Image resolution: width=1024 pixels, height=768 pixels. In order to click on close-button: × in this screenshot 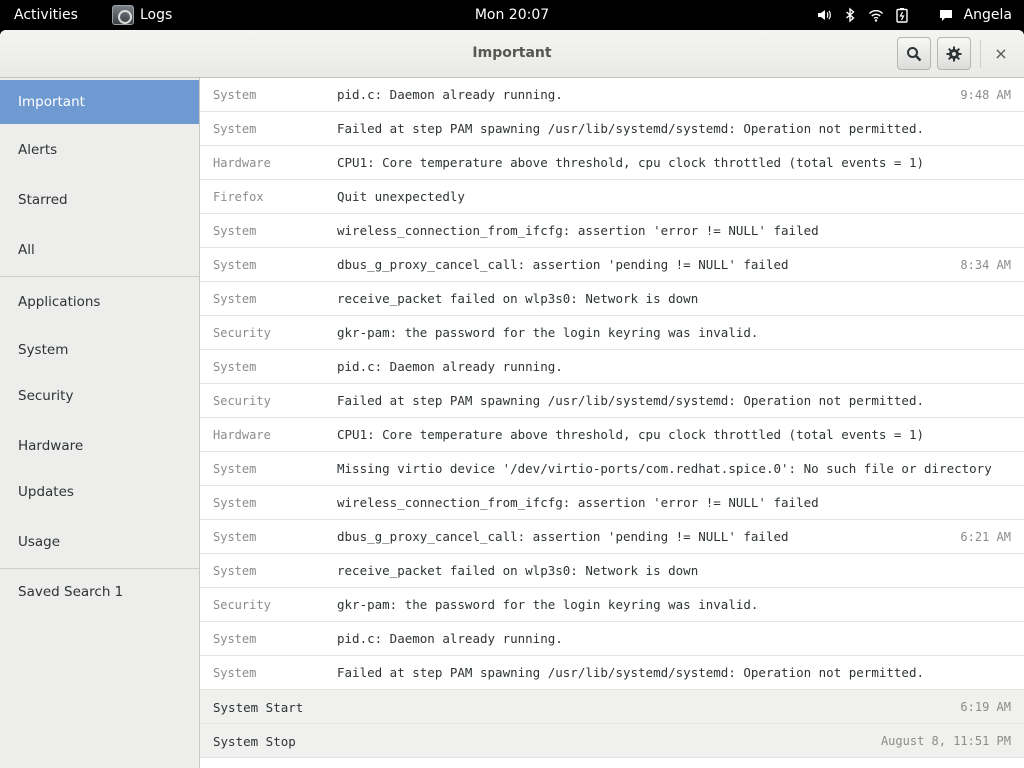, I will do `click(1001, 53)`.